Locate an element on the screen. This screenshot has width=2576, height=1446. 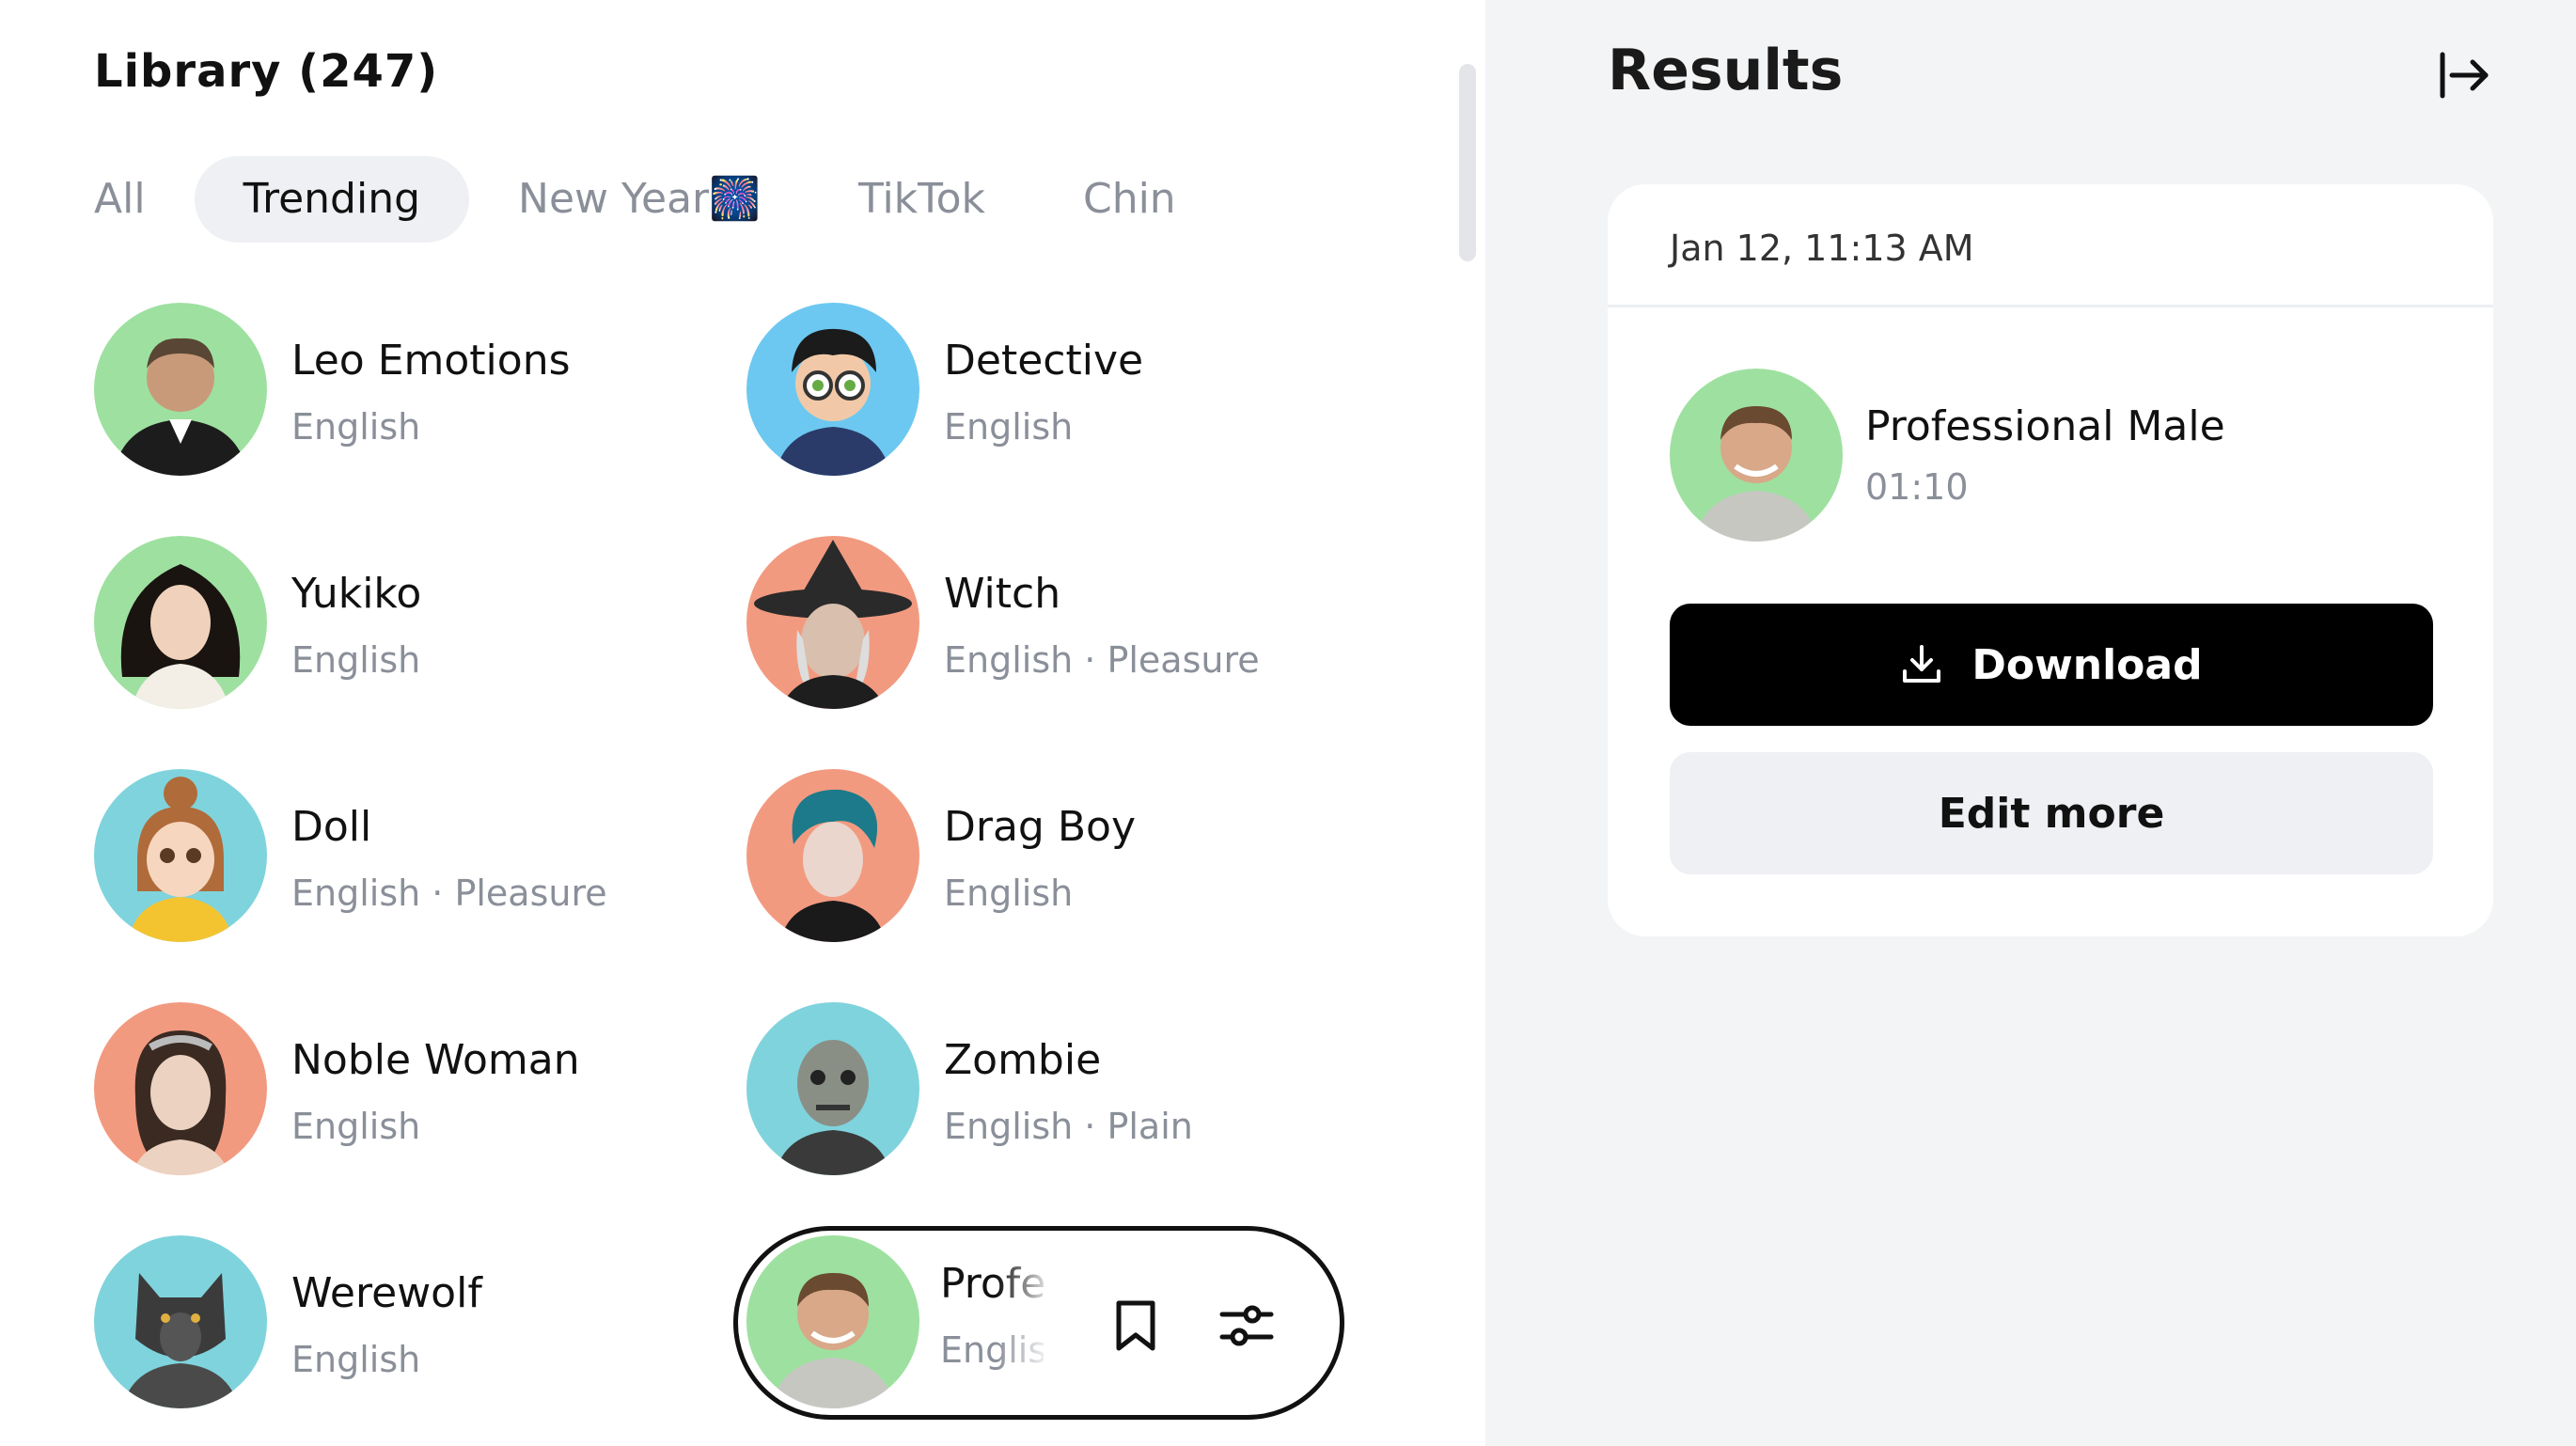
voice-name: Detective is located at coordinates (1044, 361).